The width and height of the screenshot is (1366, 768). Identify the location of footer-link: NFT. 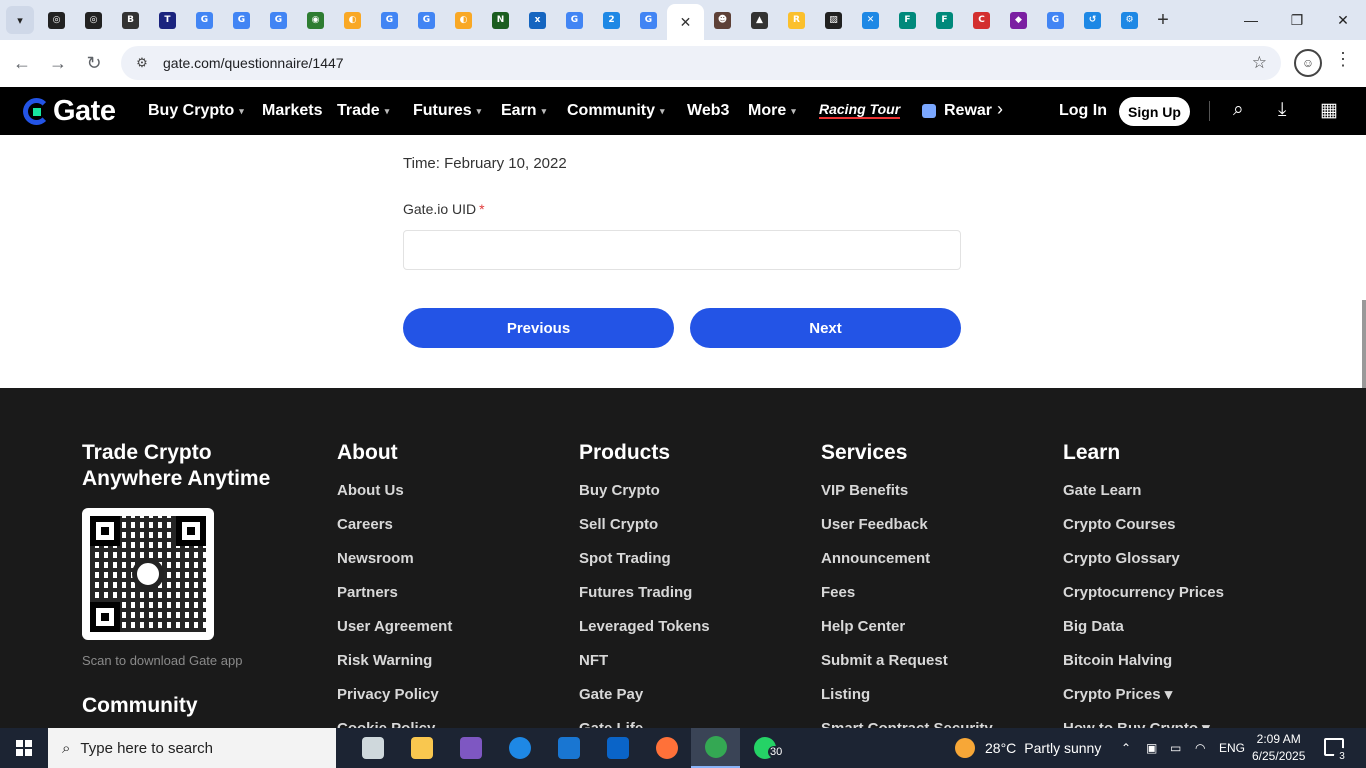
(644, 669).